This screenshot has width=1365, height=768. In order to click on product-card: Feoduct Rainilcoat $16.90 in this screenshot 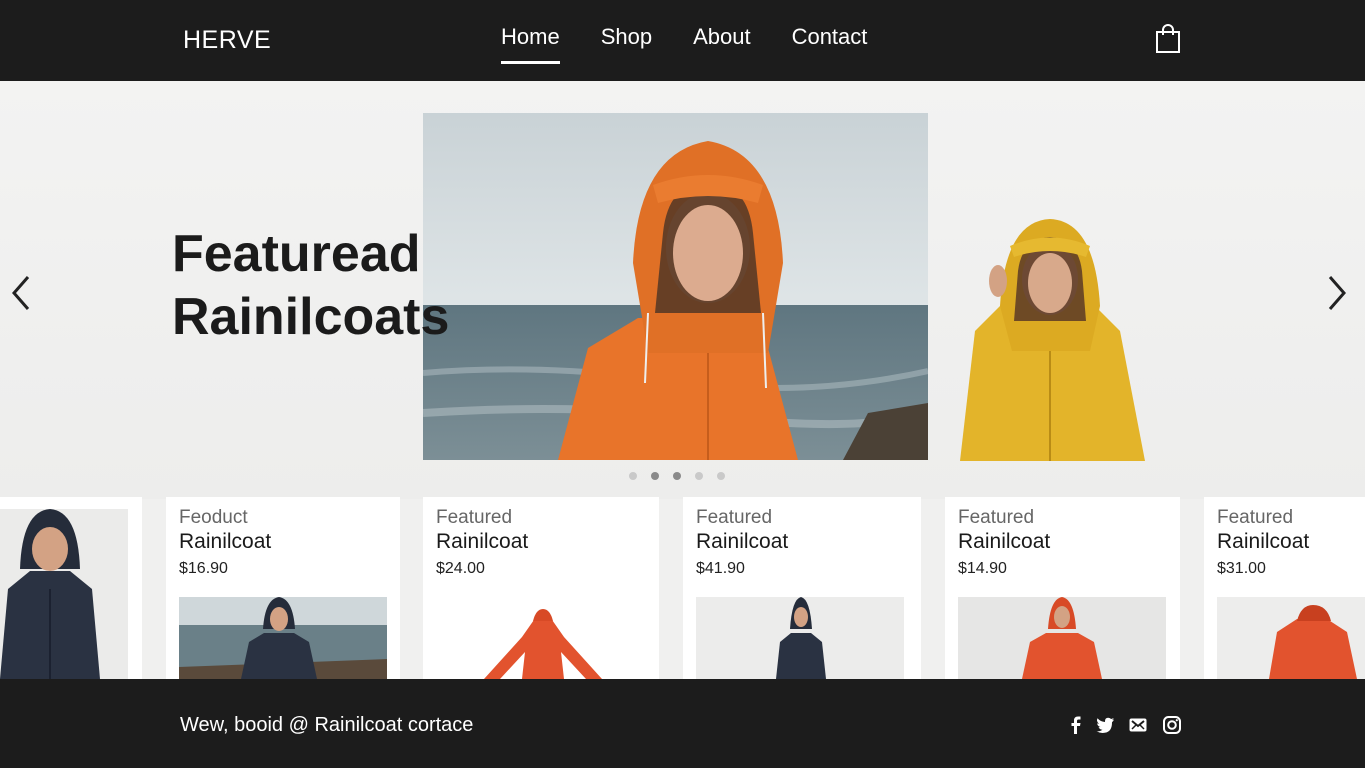, I will do `click(283, 588)`.